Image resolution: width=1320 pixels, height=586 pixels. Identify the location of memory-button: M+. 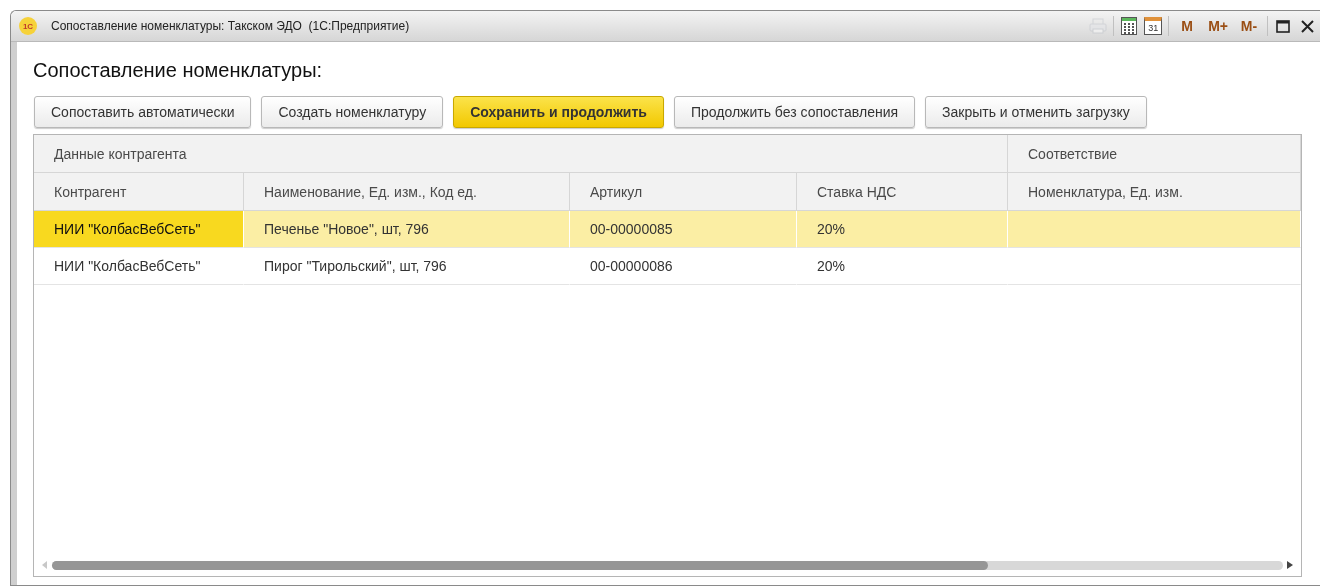
(1218, 26).